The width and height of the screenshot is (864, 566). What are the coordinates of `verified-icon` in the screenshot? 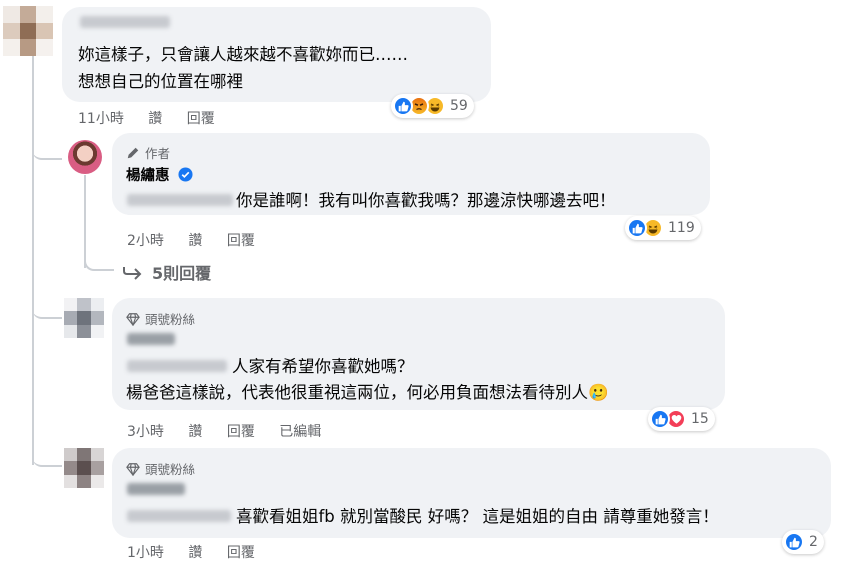 It's located at (185, 176).